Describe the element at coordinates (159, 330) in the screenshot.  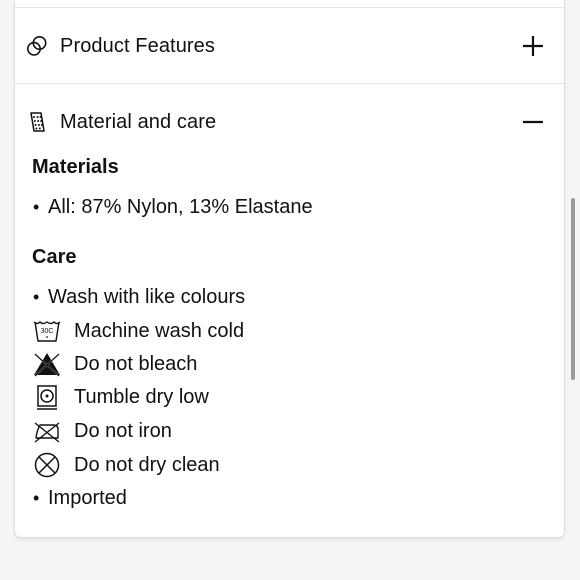
I see `care-text: Machine wash cold` at that location.